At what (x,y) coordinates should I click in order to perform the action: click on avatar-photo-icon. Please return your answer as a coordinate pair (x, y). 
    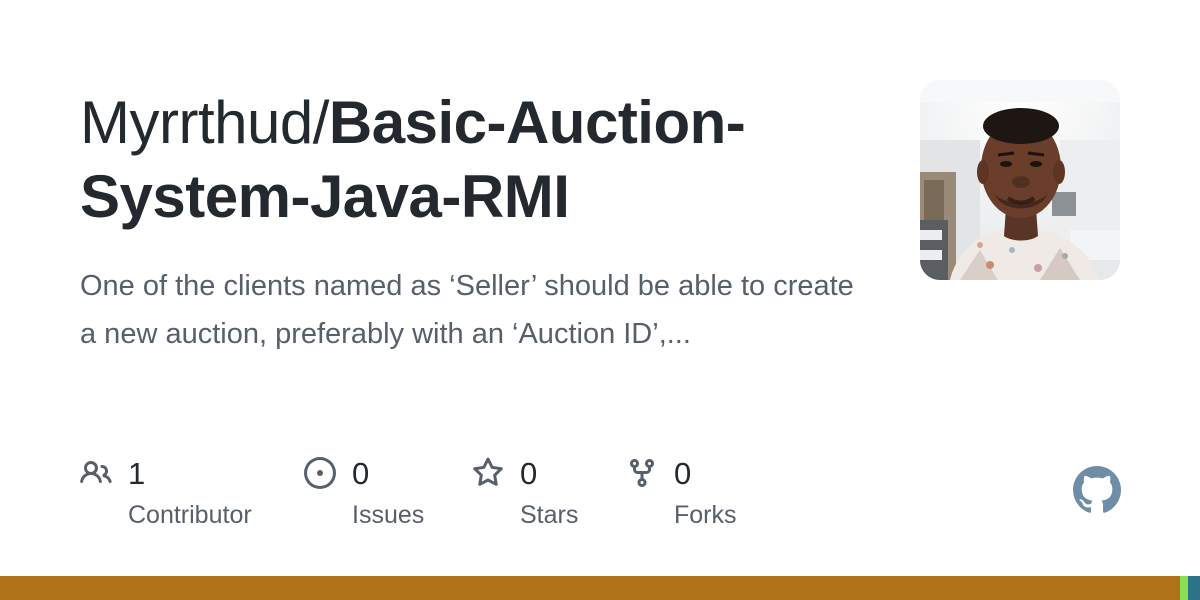
    Looking at the image, I should click on (1020, 180).